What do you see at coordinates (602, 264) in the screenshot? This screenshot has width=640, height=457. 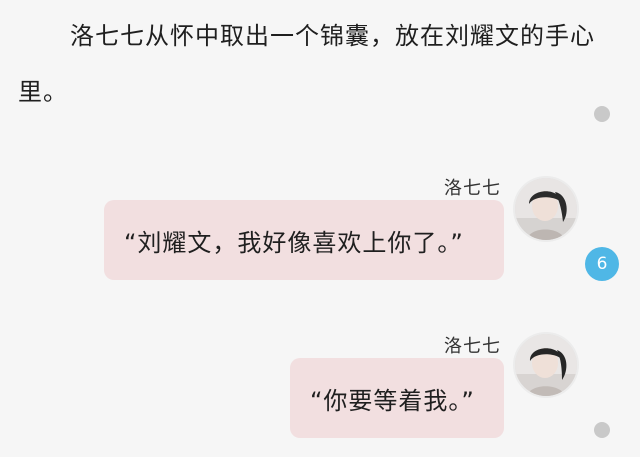 I see `comment-count-badge: 6` at bounding box center [602, 264].